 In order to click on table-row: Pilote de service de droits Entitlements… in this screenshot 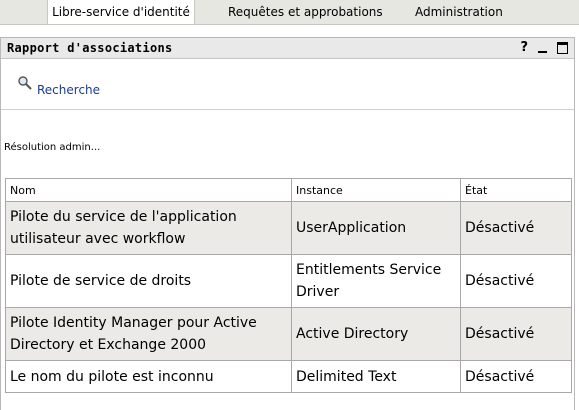, I will do `click(288, 281)`.